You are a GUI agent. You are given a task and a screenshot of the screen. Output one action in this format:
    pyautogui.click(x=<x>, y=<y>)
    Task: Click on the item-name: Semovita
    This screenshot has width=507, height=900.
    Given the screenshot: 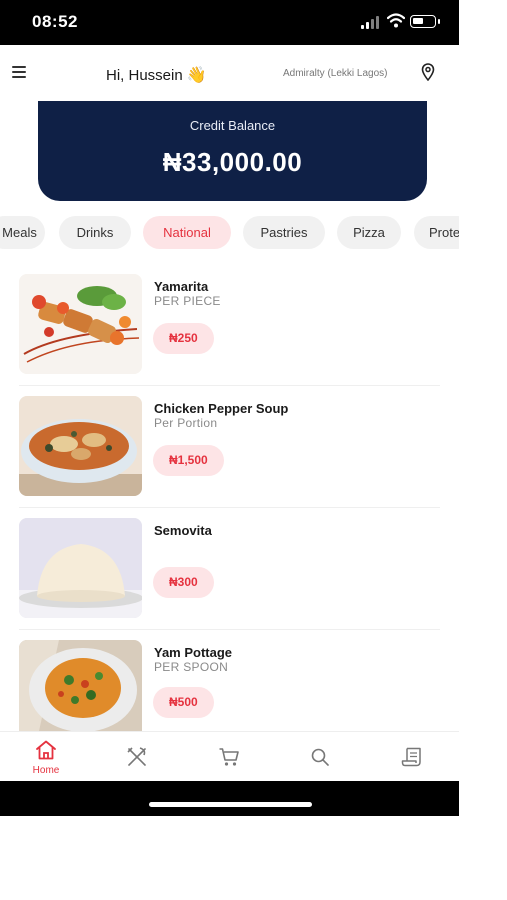 What is the action you would take?
    pyautogui.click(x=183, y=530)
    